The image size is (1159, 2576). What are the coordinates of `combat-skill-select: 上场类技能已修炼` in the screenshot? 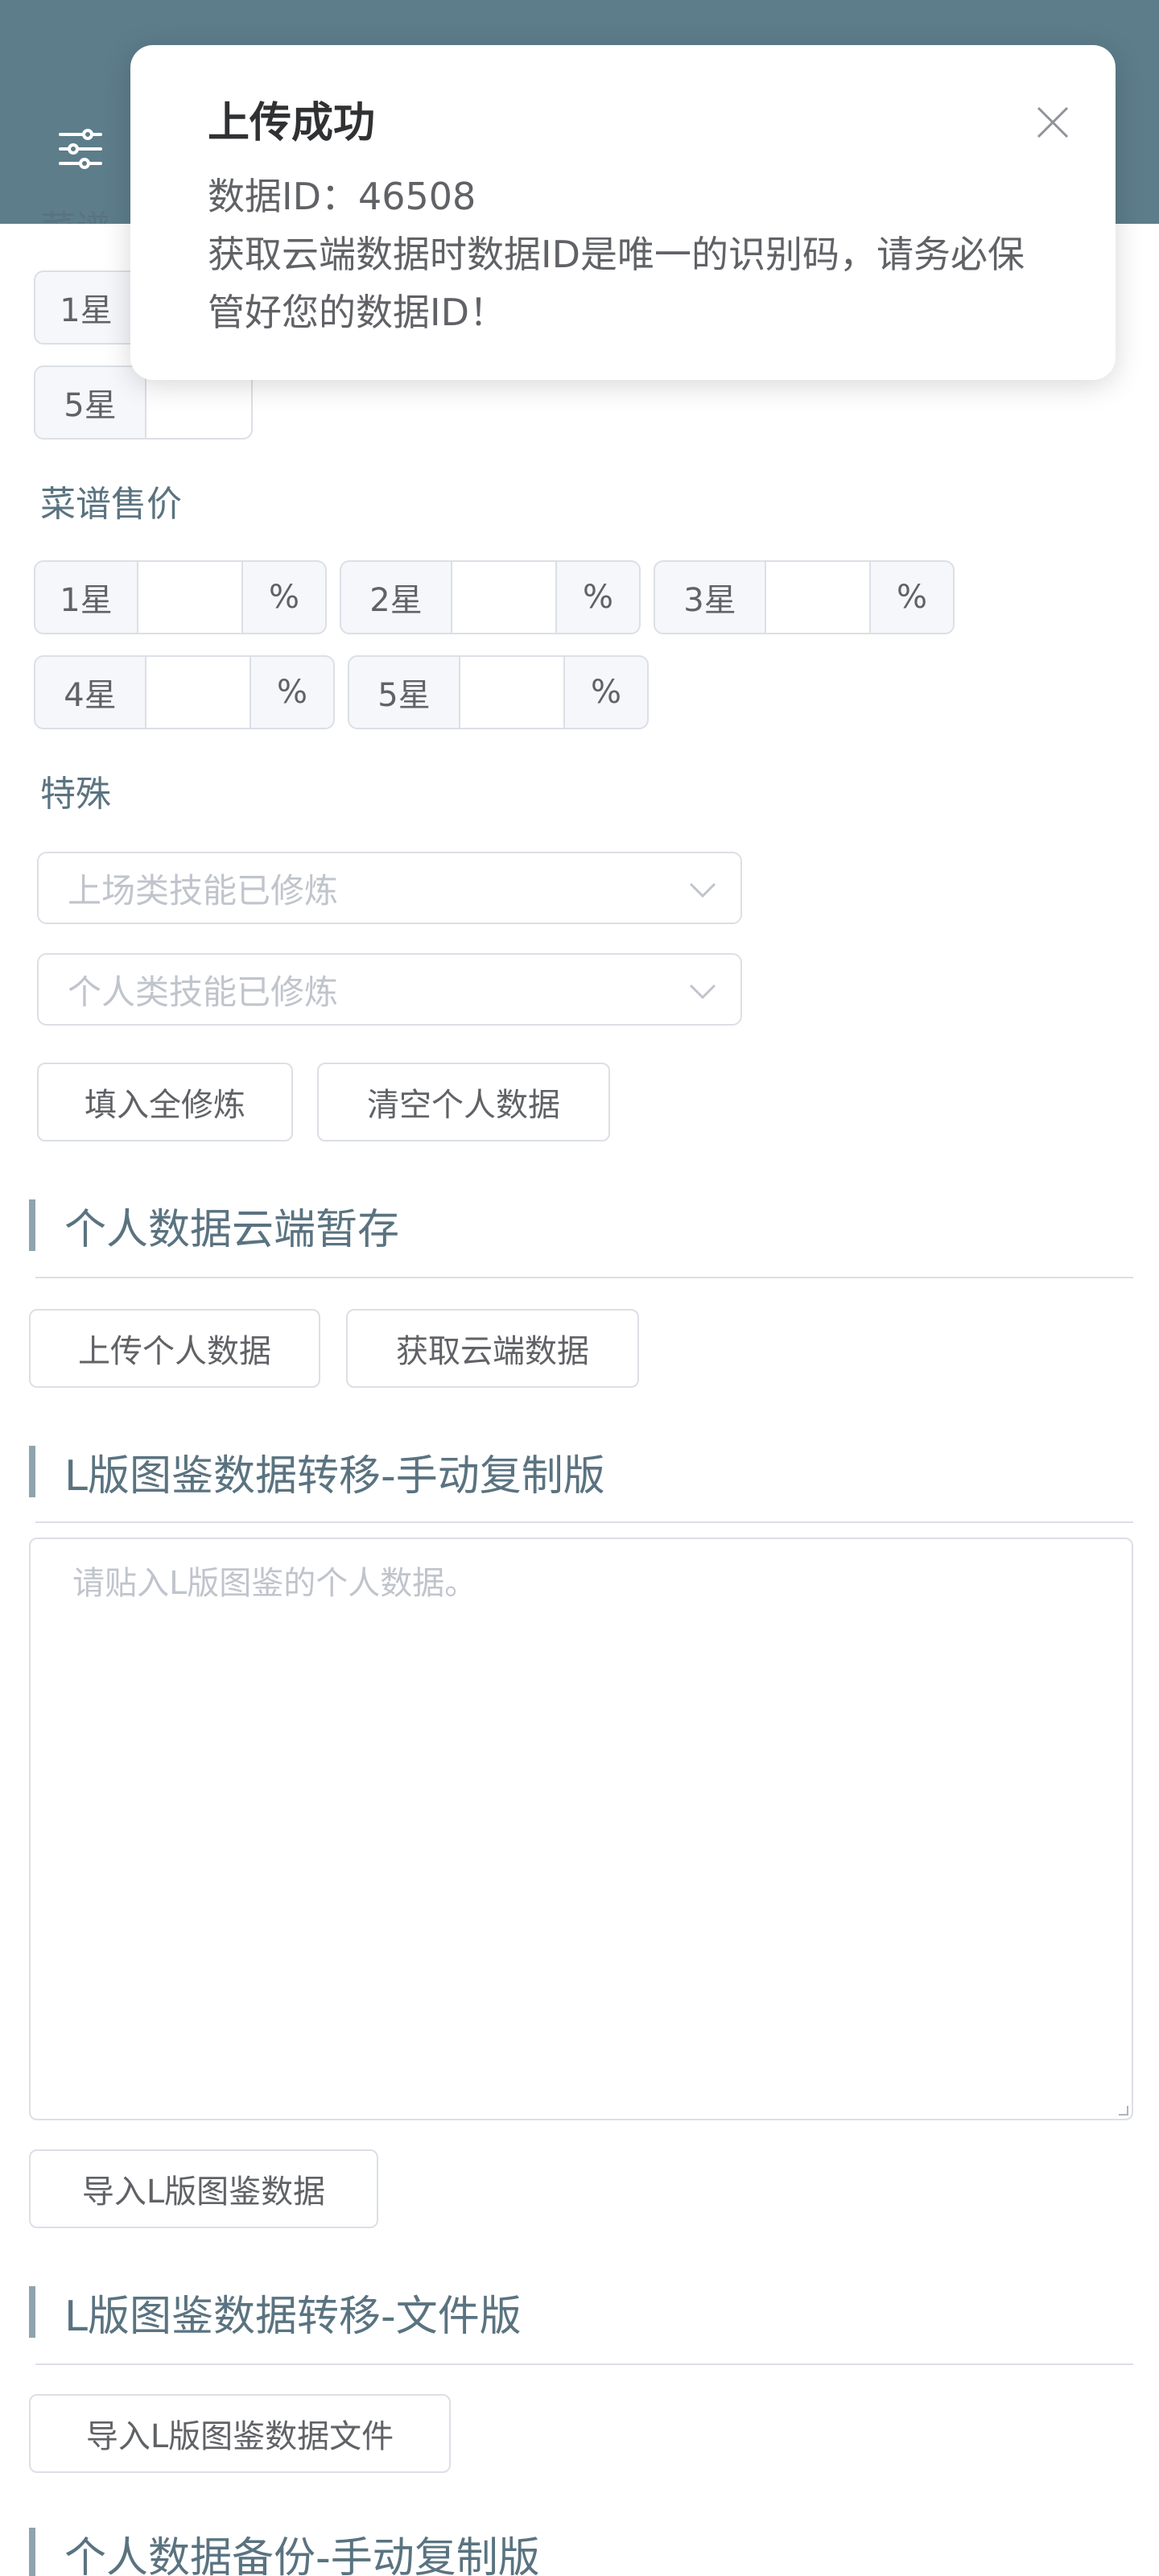 It's located at (389, 888).